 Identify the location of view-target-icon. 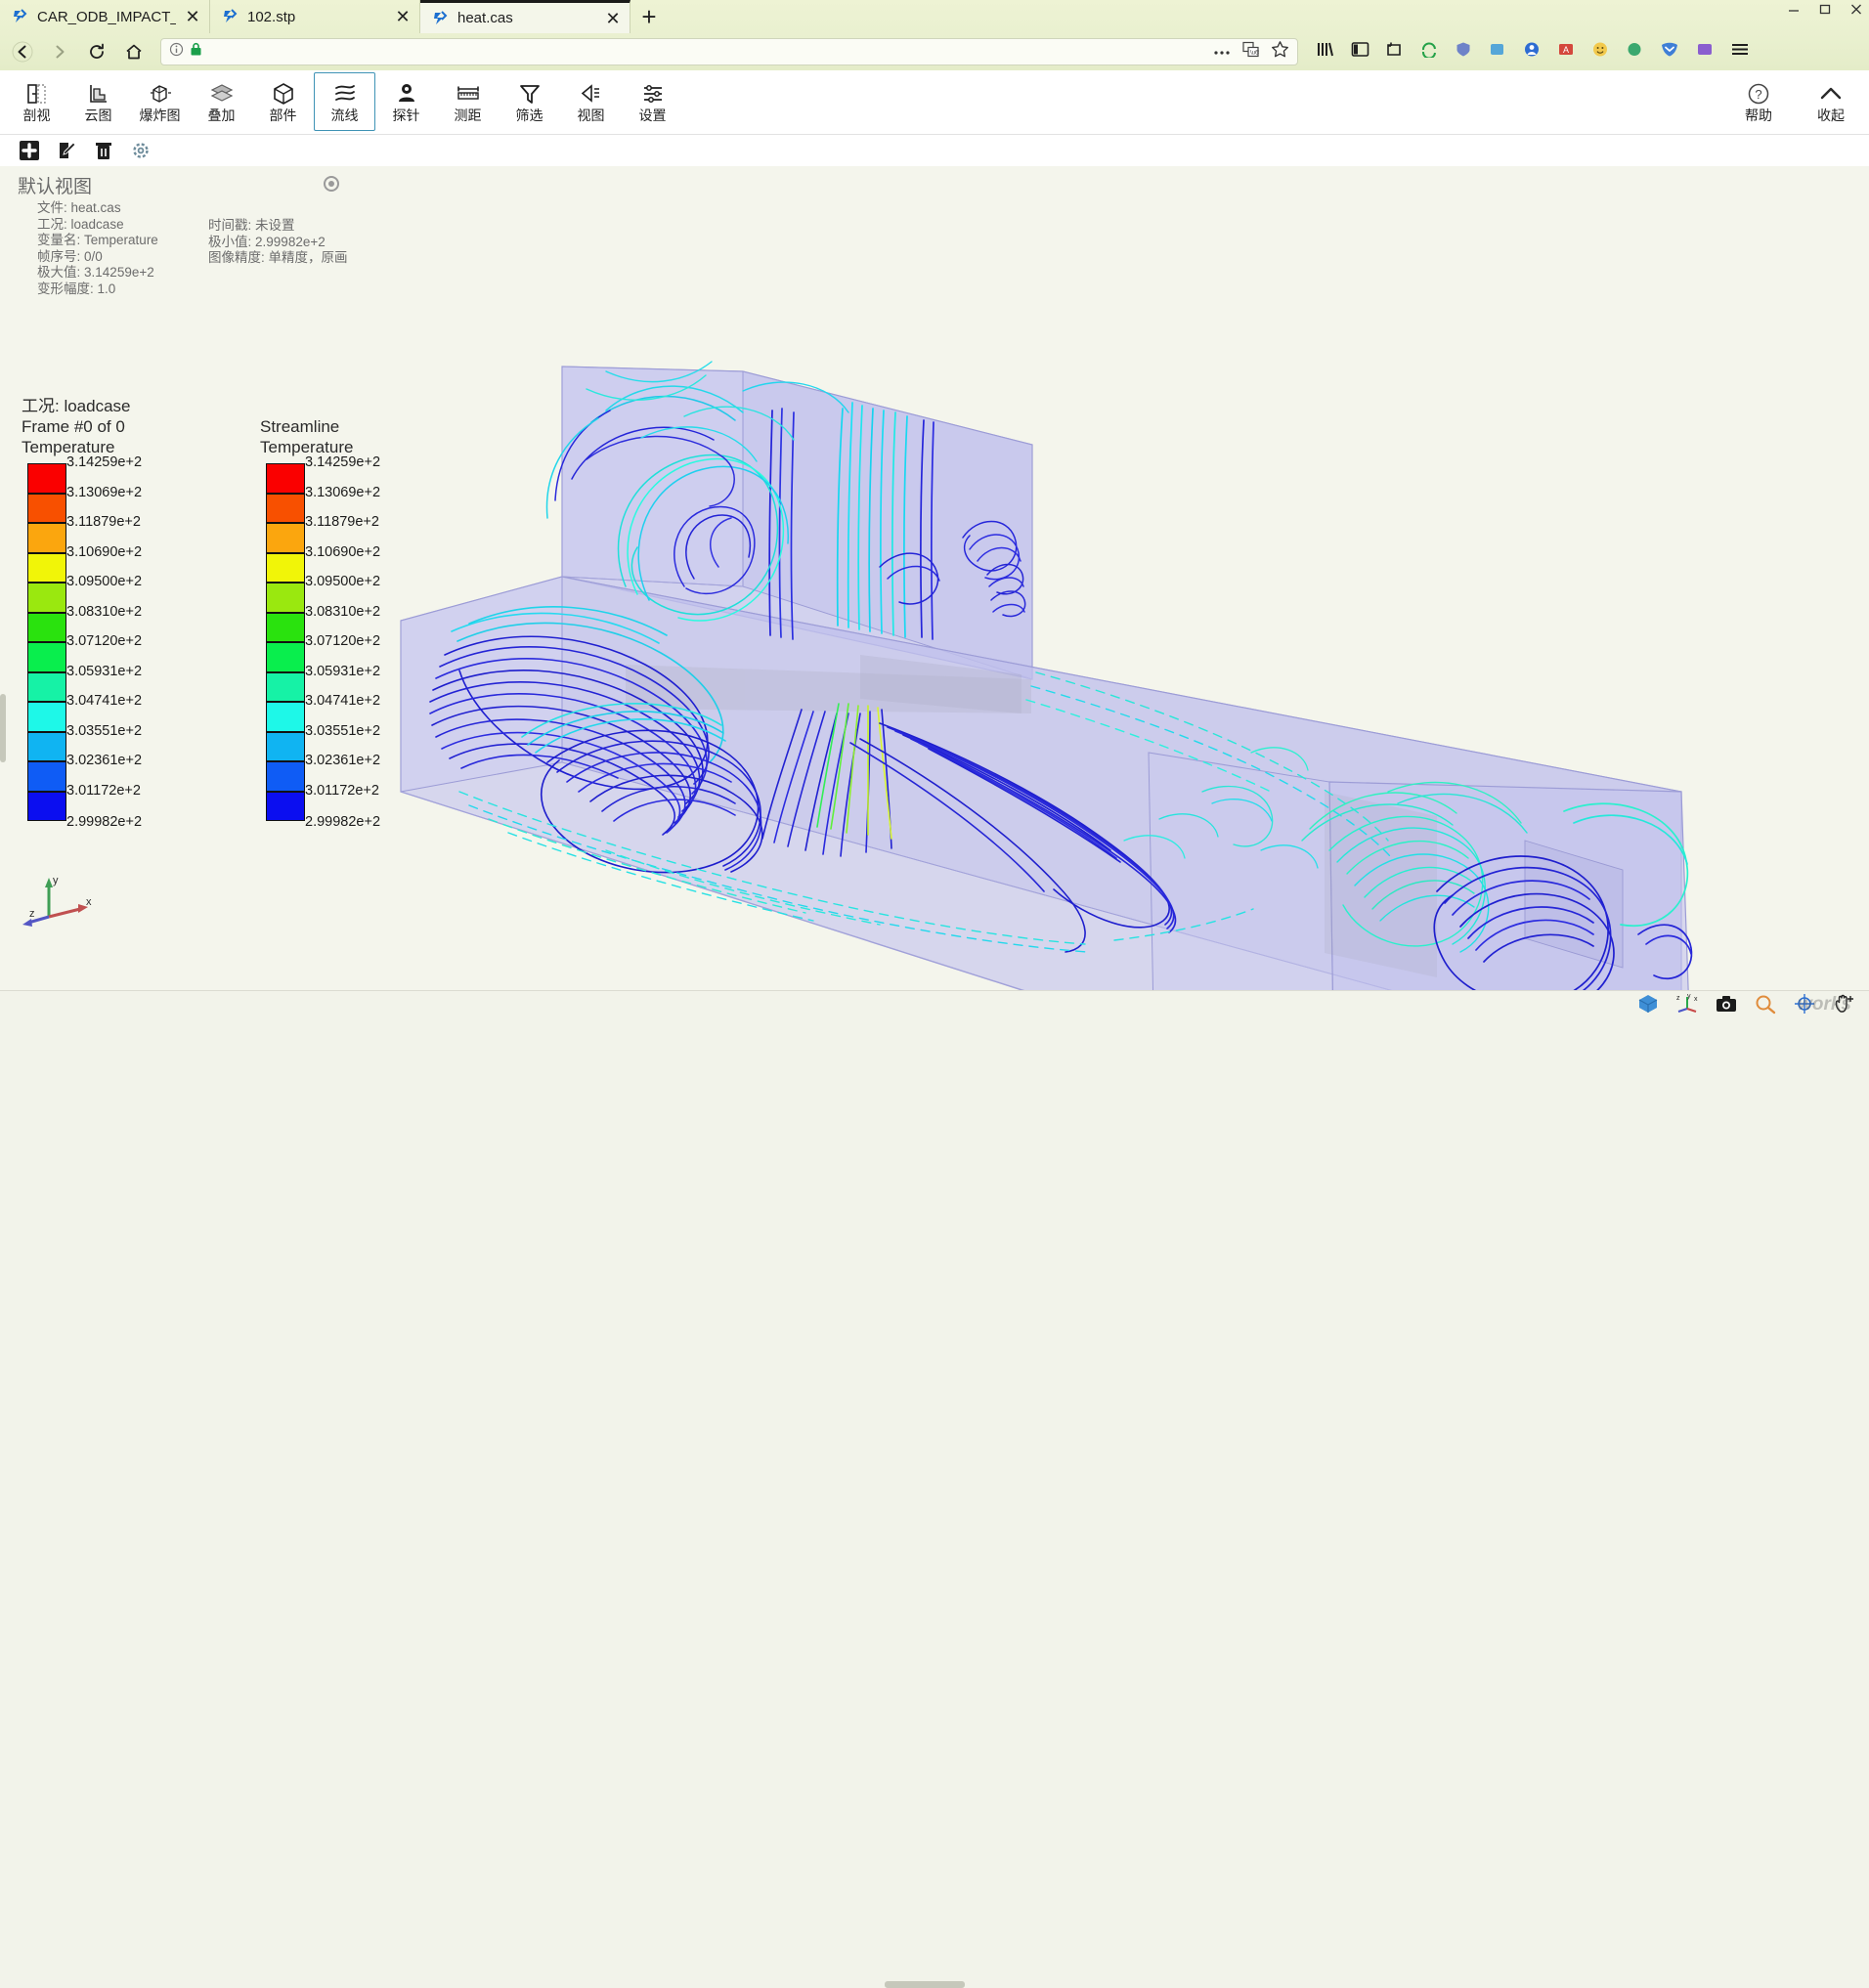
(331, 184).